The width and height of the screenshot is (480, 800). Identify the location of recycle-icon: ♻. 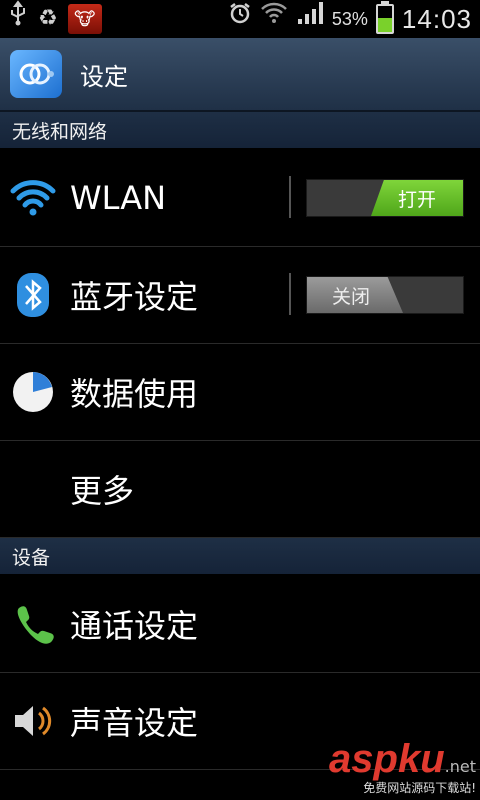
(48, 18).